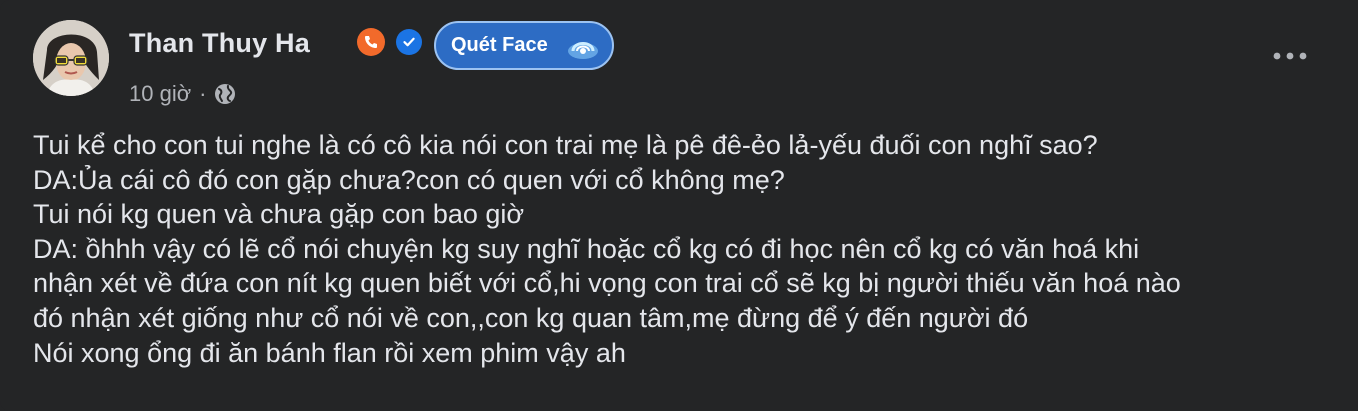  What do you see at coordinates (583, 50) in the screenshot?
I see `face-scan-icon` at bounding box center [583, 50].